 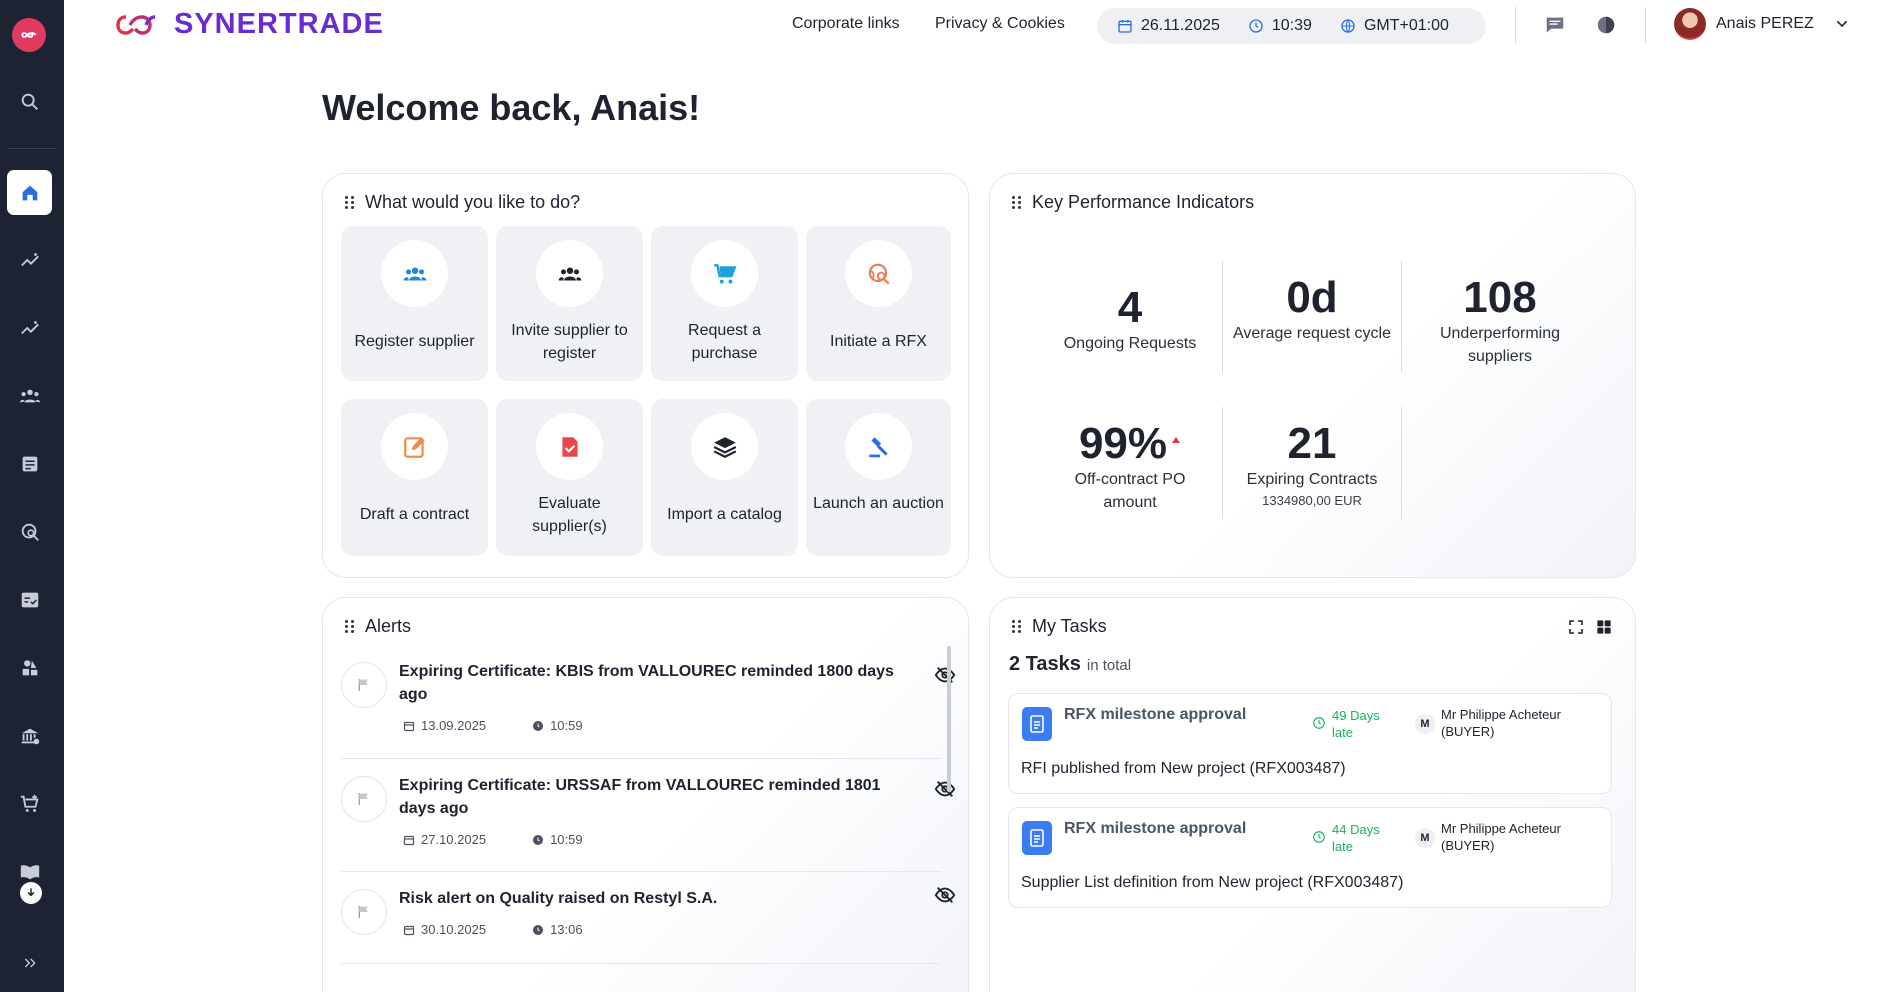 What do you see at coordinates (1501, 828) in the screenshot?
I see `assignee-name: Mr Philippe Acheteur` at bounding box center [1501, 828].